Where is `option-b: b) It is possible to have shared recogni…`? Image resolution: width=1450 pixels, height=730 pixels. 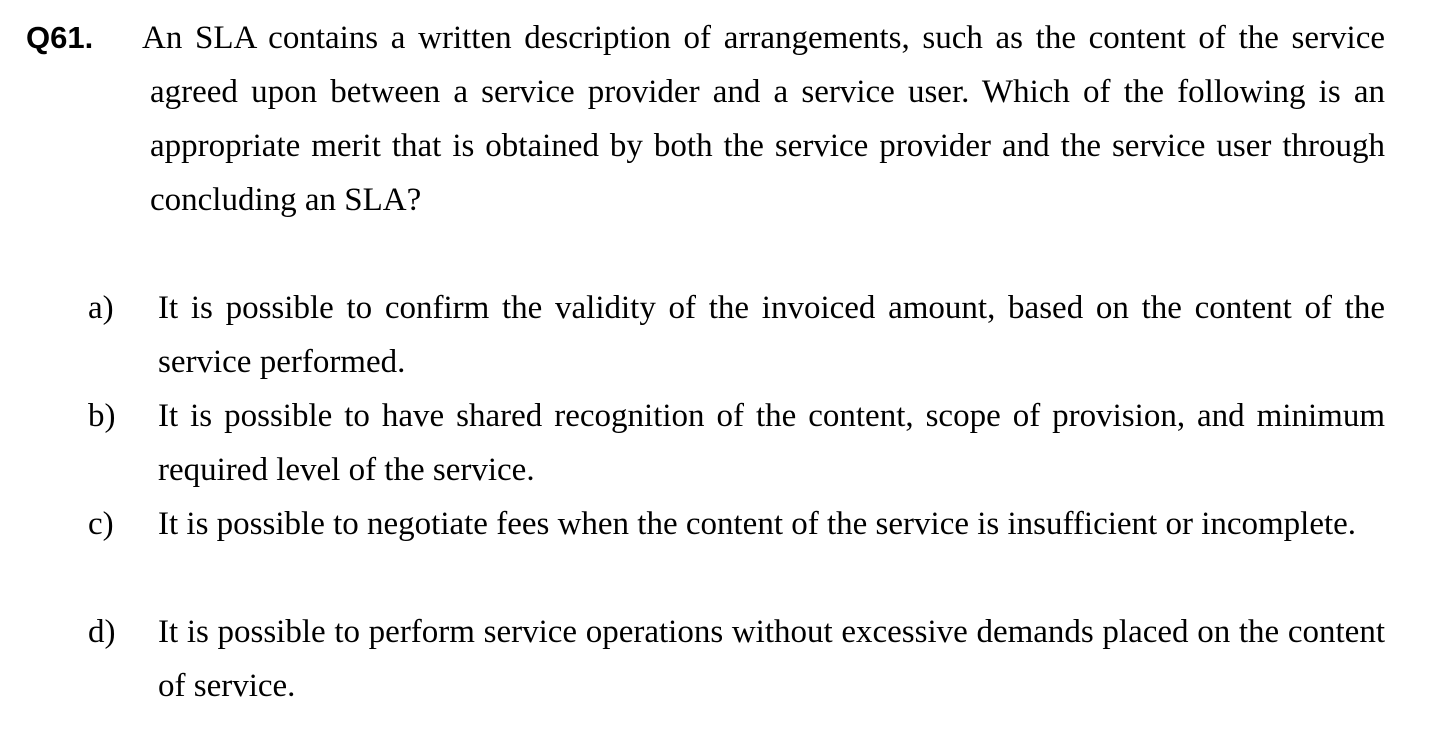 option-b: b) It is possible to have shared recogni… is located at coordinates (725, 443).